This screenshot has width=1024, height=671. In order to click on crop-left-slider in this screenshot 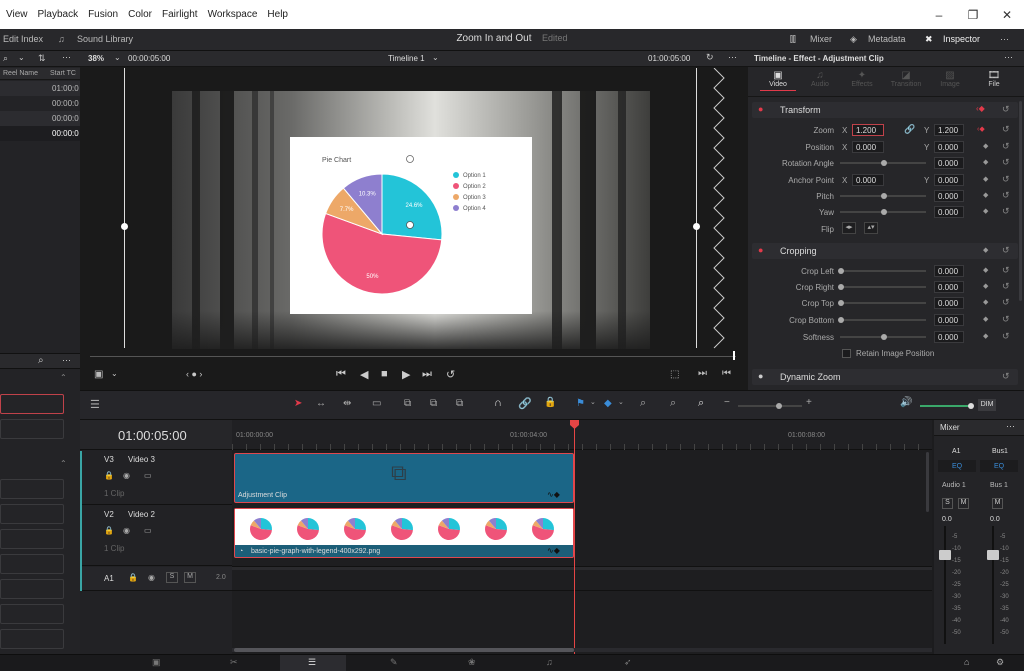, I will do `click(883, 271)`.